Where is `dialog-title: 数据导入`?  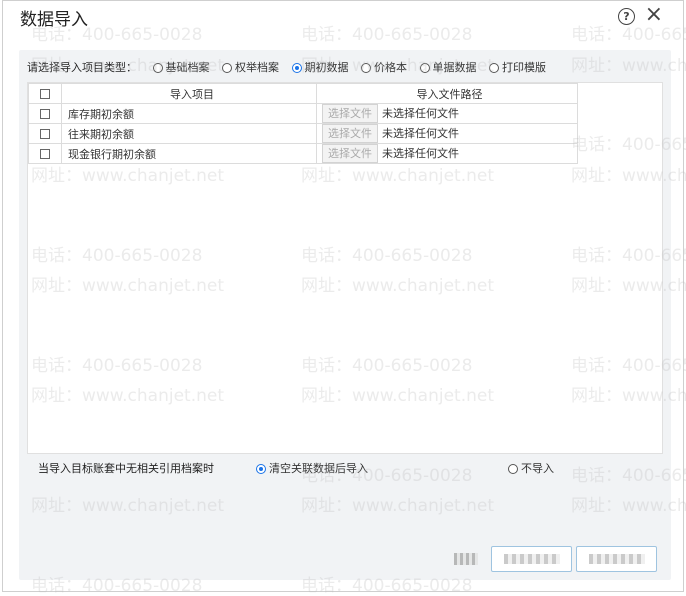
dialog-title: 数据导入 is located at coordinates (54, 20).